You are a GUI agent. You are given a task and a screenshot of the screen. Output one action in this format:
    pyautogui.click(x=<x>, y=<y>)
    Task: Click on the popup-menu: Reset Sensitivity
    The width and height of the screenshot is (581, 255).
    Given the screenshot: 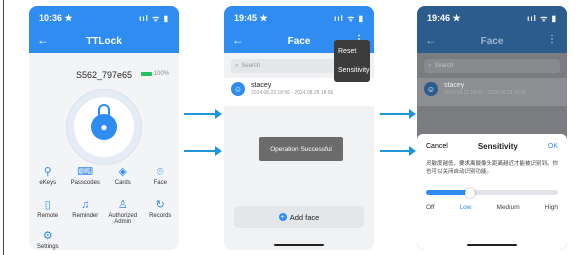 What is the action you would take?
    pyautogui.click(x=352, y=61)
    